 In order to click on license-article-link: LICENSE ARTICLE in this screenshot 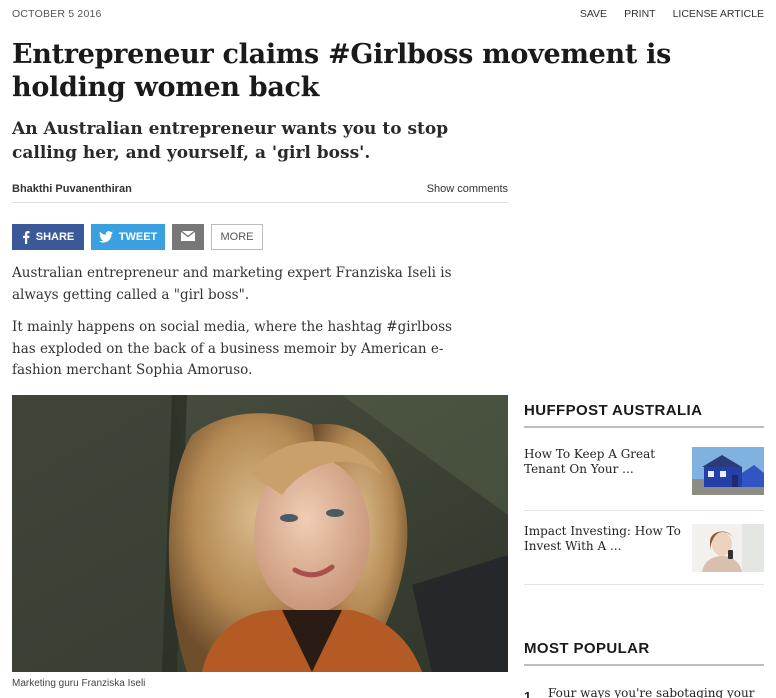, I will do `click(718, 14)`.